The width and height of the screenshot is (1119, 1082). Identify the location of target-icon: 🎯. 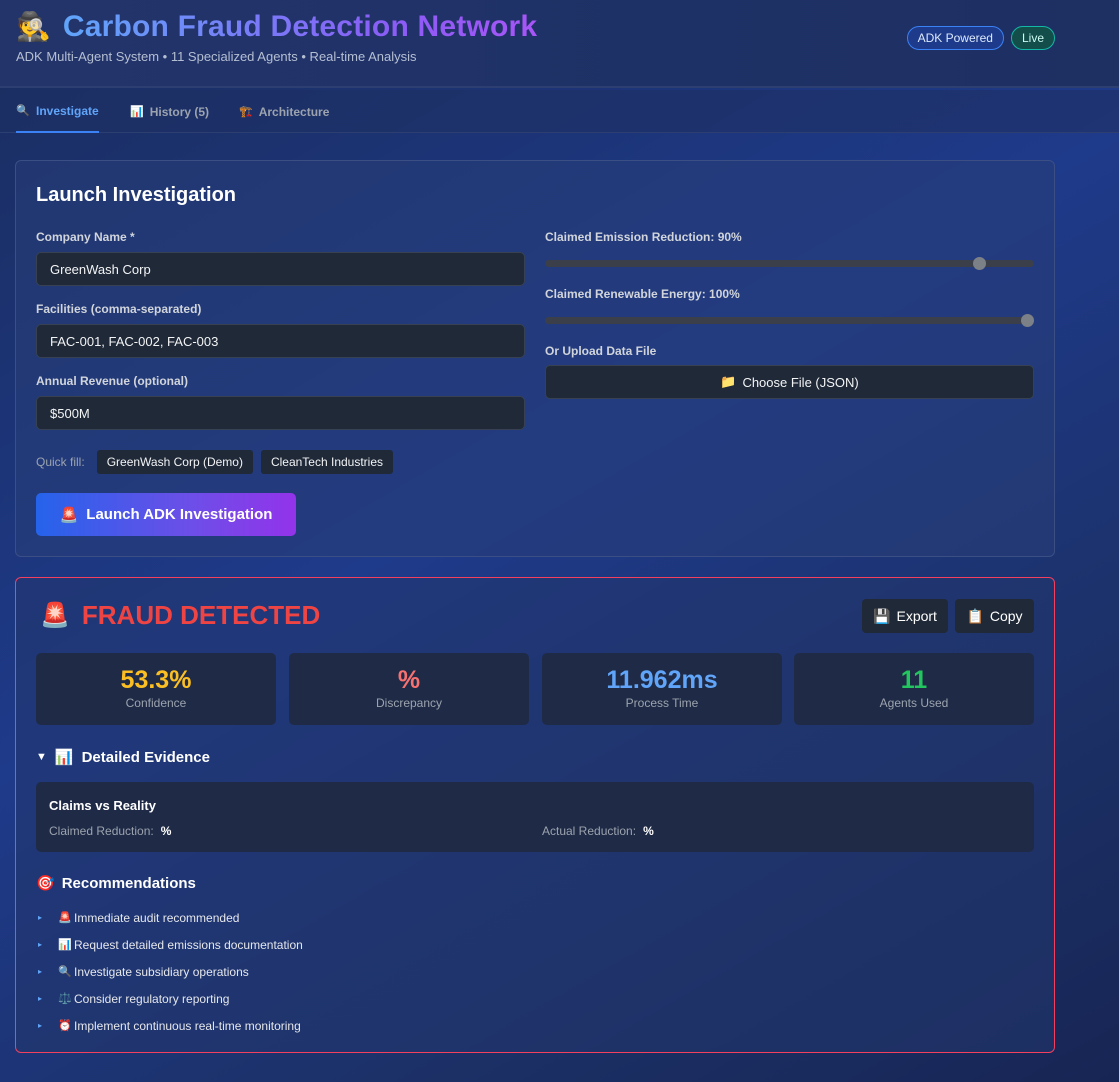
(45, 883).